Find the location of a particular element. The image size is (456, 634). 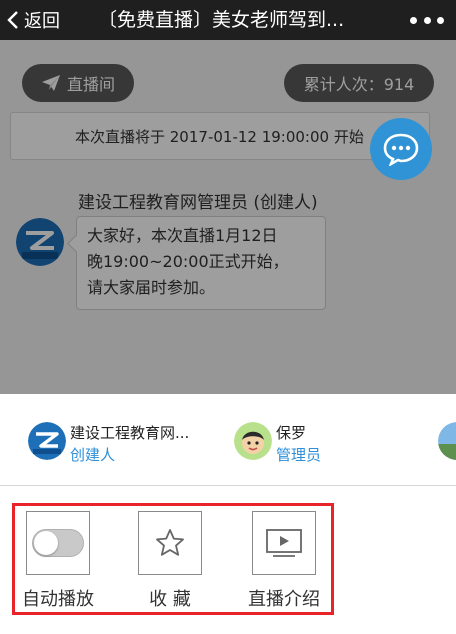

autoplay-toggle: 自动播放 is located at coordinates (58, 561).